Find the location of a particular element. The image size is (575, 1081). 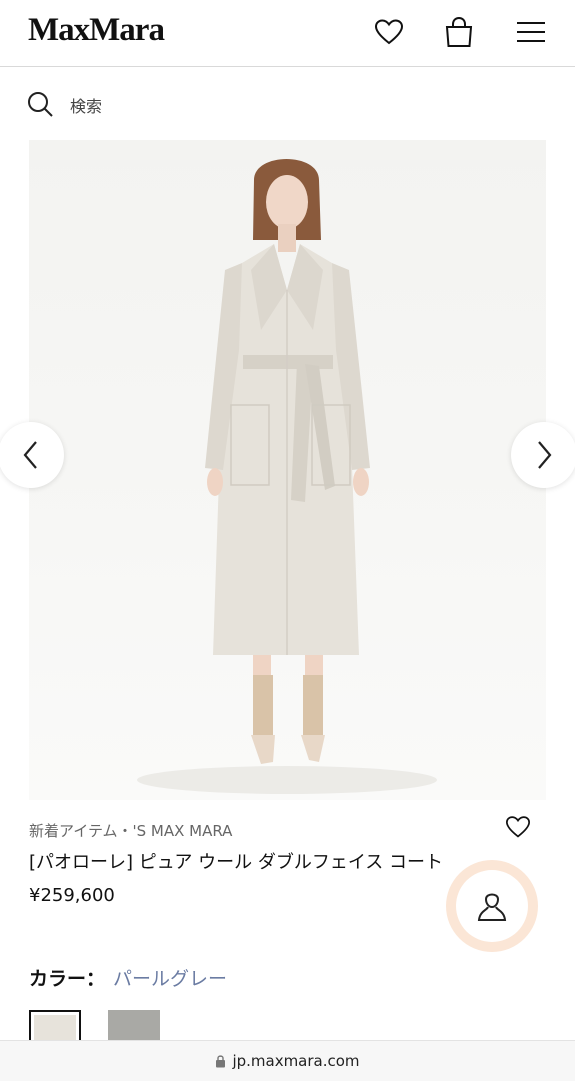

search-bar: 検索 is located at coordinates (287, 103).